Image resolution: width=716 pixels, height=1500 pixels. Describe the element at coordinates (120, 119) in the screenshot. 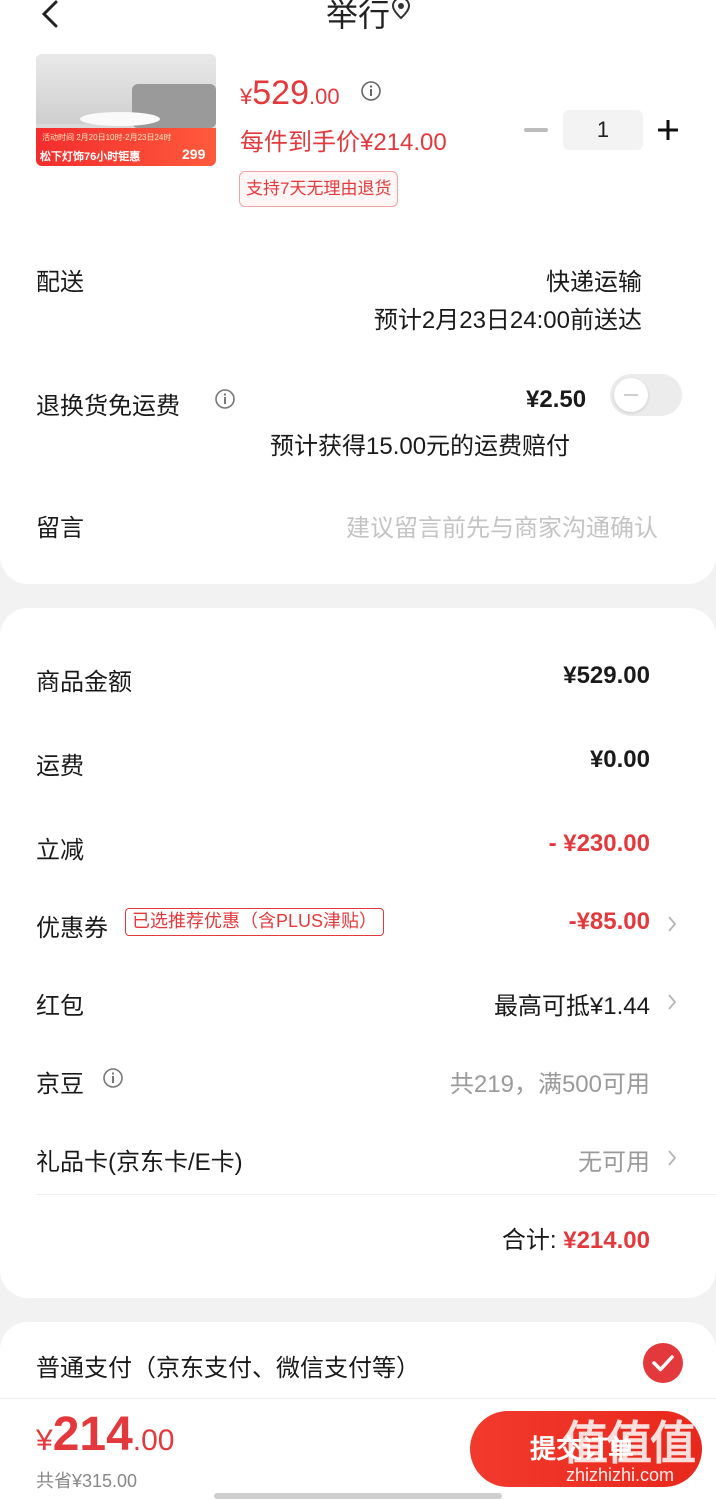

I see `thumb-table` at that location.